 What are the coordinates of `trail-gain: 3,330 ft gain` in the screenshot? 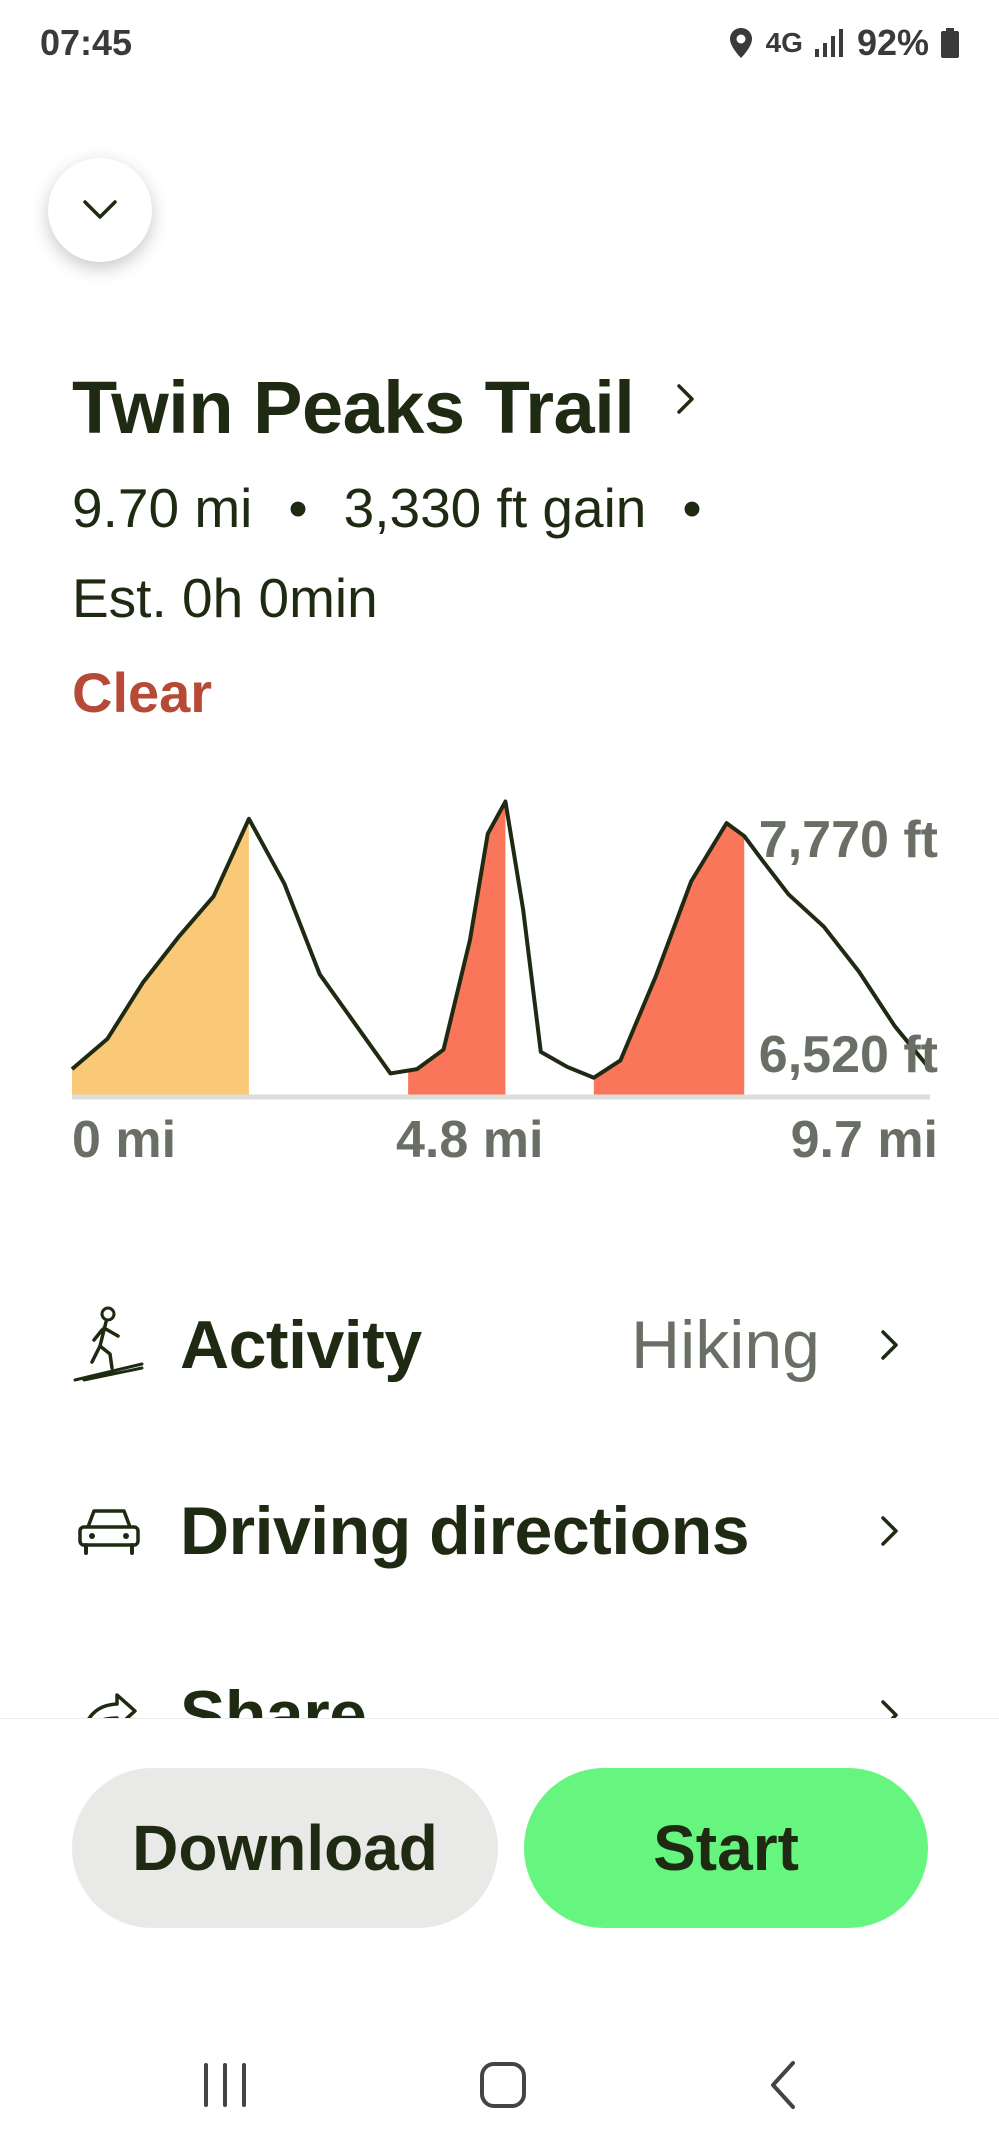 It's located at (495, 508).